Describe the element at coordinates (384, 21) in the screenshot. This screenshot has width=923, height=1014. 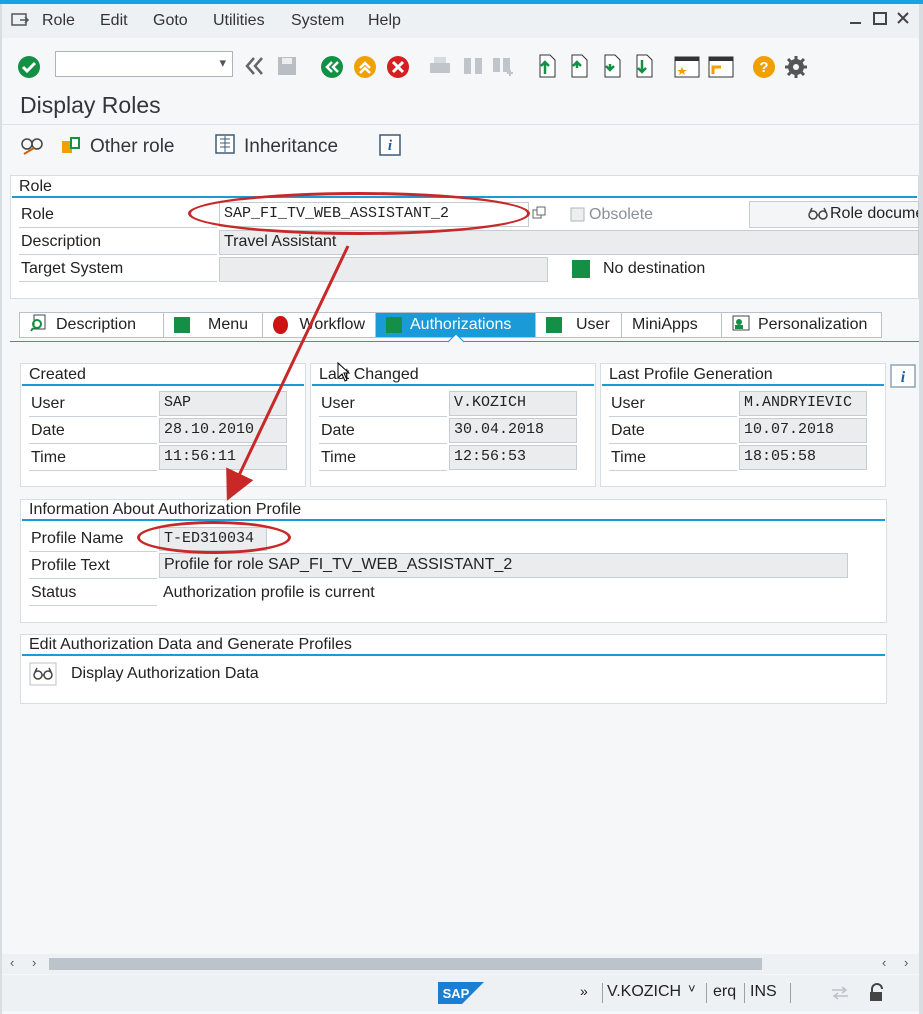
I see `menu-help: Help` at that location.